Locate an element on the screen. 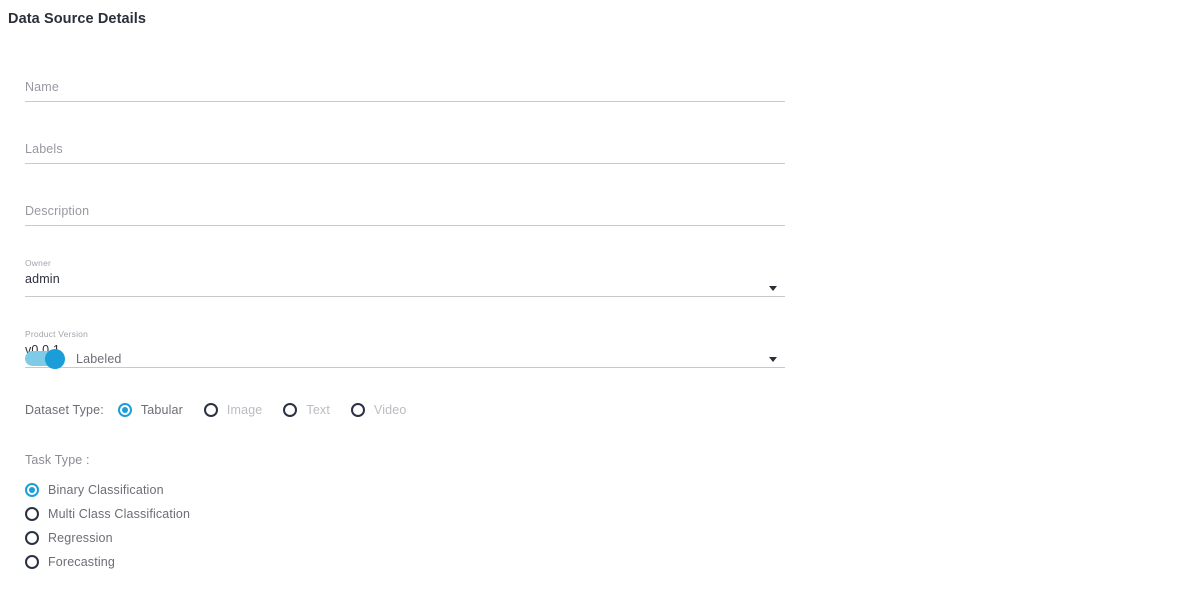 Image resolution: width=1200 pixels, height=607 pixels. task-type-option-binary-classification: Binary Classification is located at coordinates (107, 490).